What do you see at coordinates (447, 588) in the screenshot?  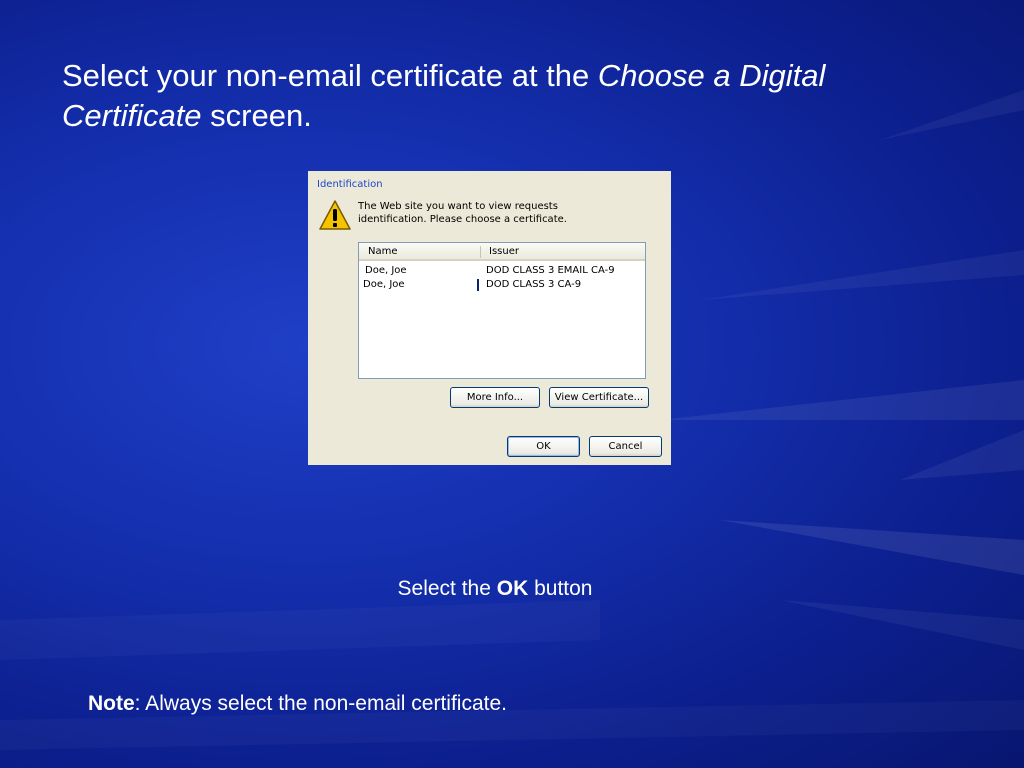 I see `instruction-prefix: Select the` at bounding box center [447, 588].